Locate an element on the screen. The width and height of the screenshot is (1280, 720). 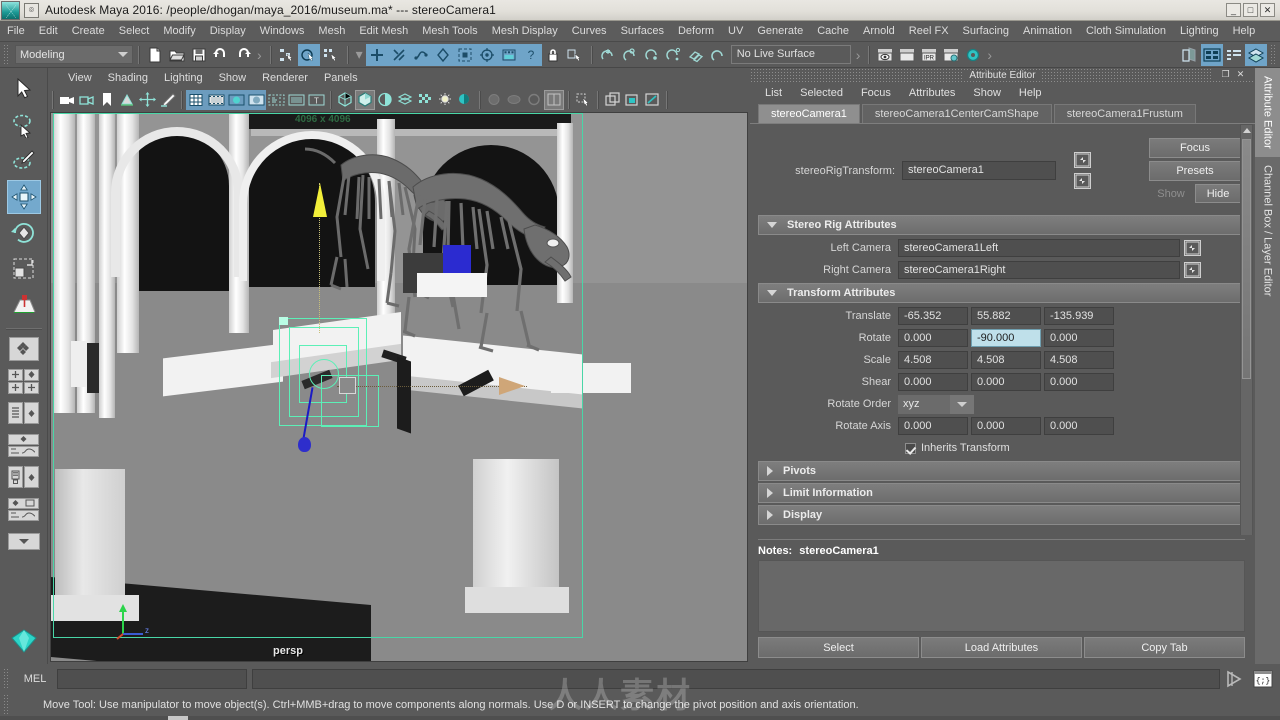
viewport-menu-item-renderer: Renderer is located at coordinates (285, 78).